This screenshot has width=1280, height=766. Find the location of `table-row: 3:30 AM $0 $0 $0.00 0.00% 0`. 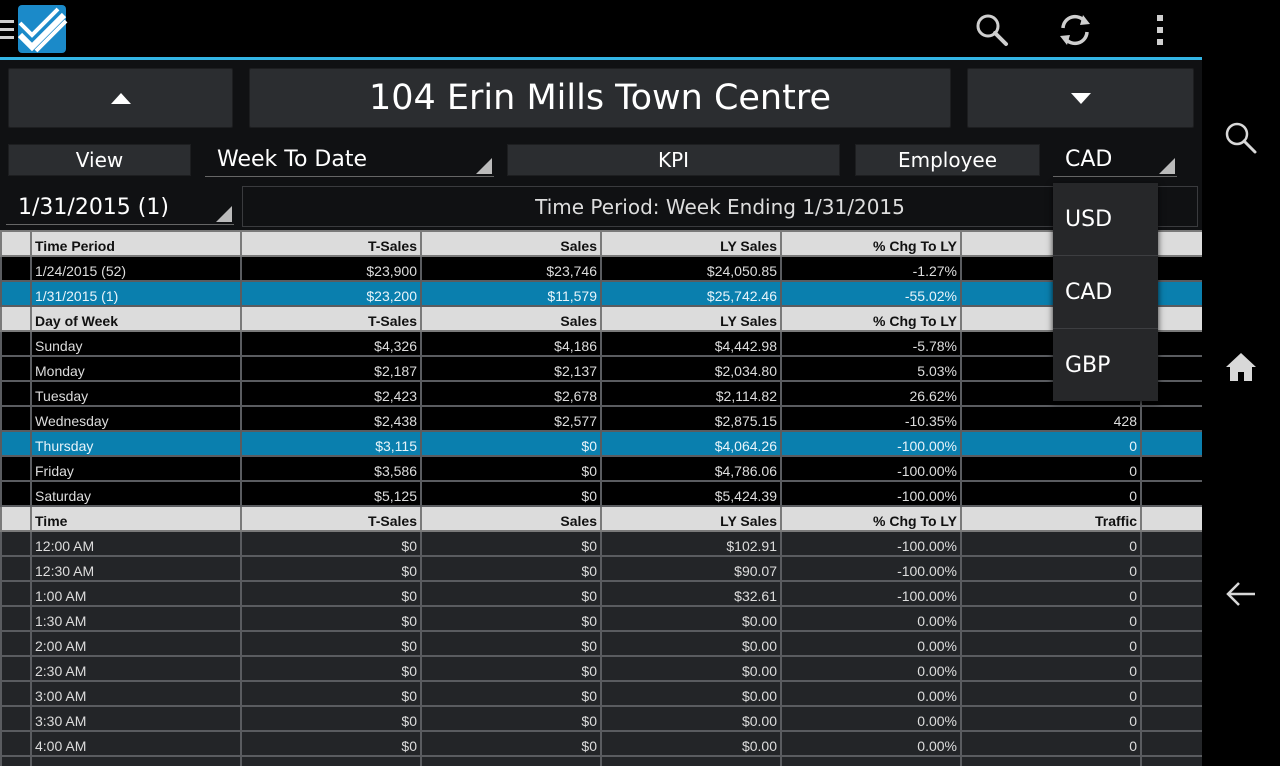

table-row: 3:30 AM $0 $0 $0.00 0.00% 0 is located at coordinates (601, 718).